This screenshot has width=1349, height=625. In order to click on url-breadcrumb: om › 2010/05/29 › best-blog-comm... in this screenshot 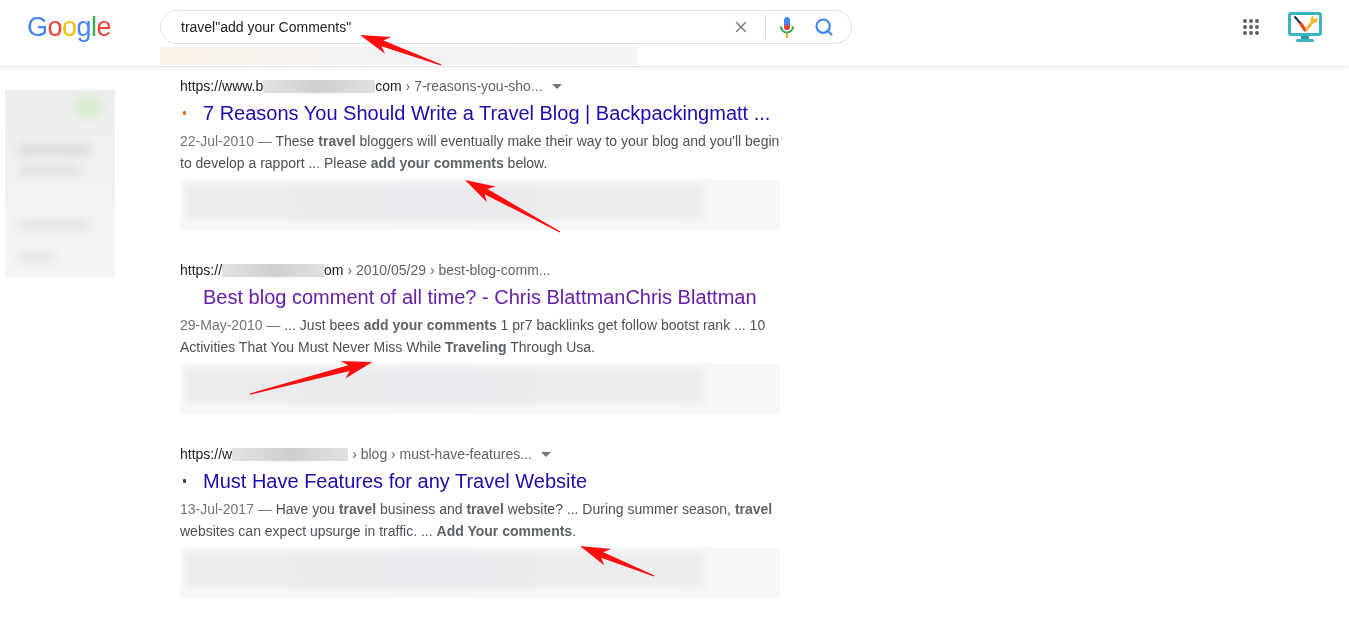, I will do `click(437, 270)`.